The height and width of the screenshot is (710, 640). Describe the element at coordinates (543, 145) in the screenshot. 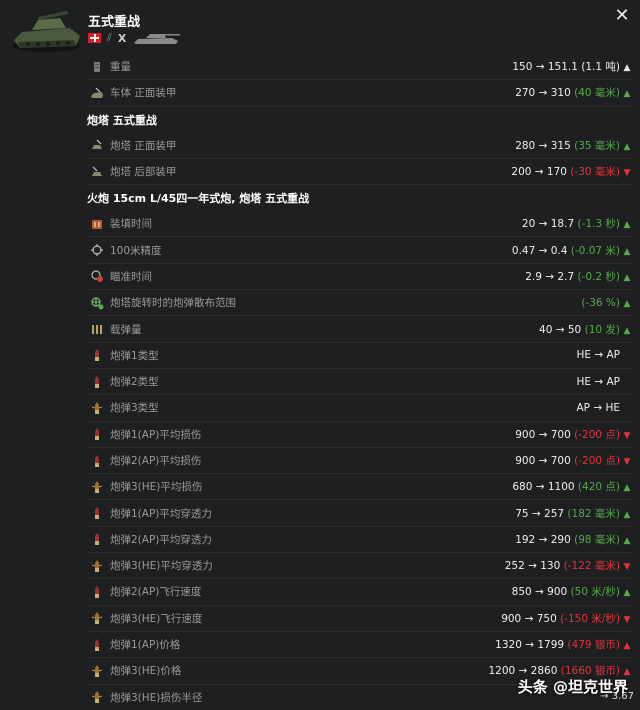

I see `stat-change: 280 → 315` at that location.